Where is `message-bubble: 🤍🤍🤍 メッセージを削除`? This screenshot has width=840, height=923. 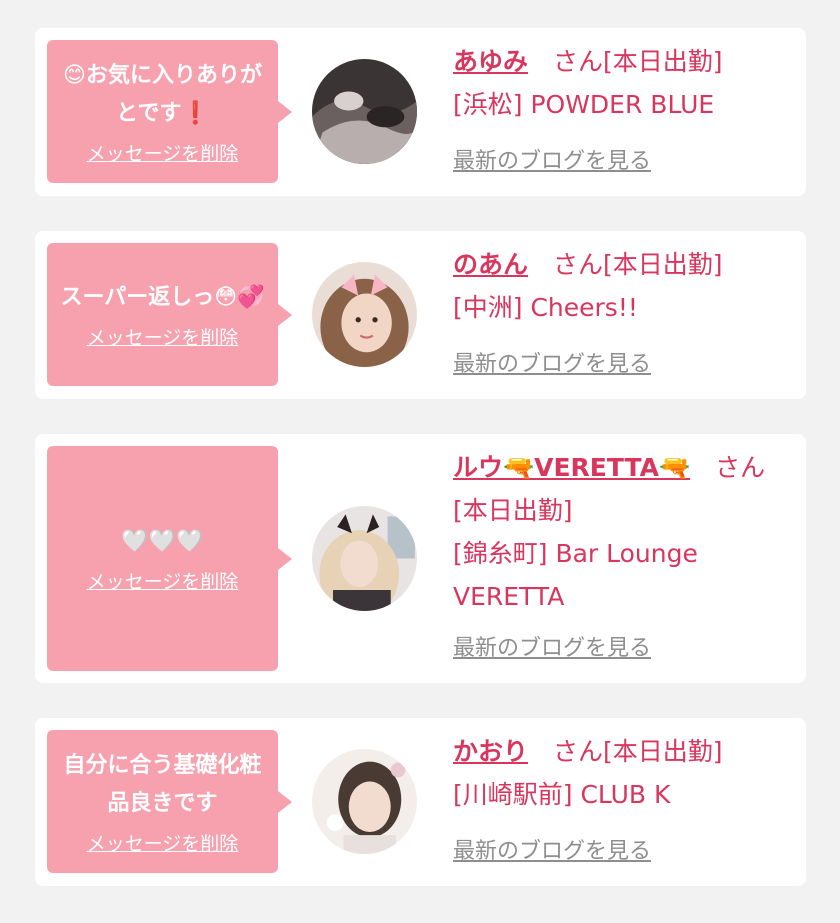 message-bubble: 🤍🤍🤍 メッセージを削除 is located at coordinates (169, 558).